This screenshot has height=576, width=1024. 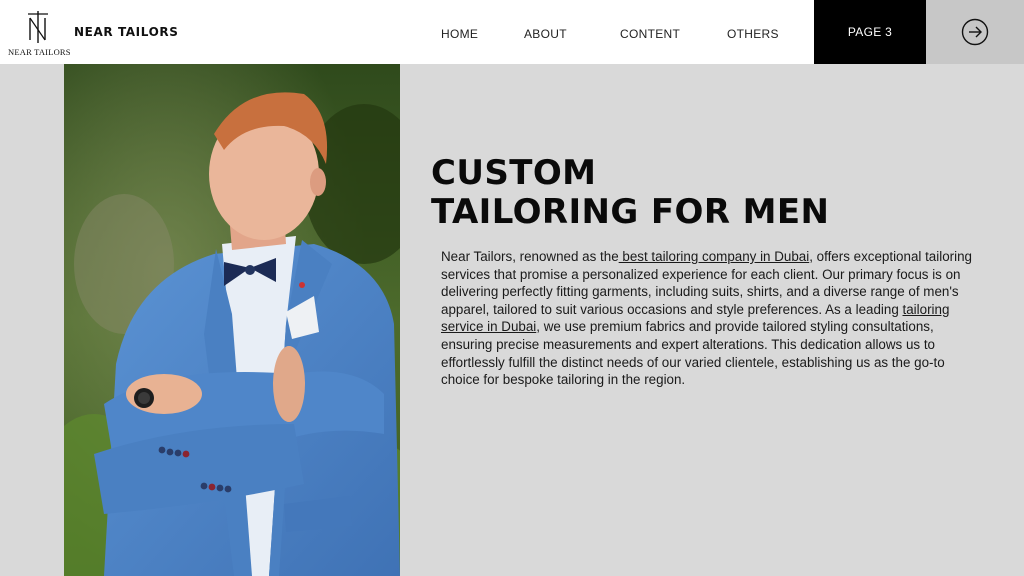 I want to click on arrow-right-circle-icon, so click(x=975, y=32).